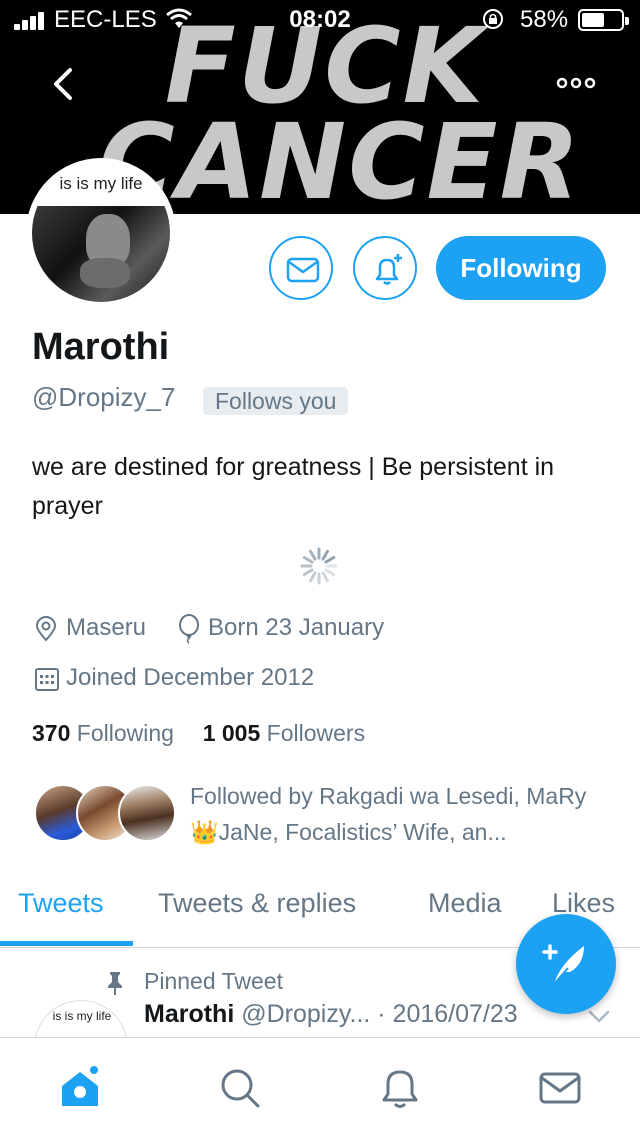  I want to click on profile-avatar: is is my life, so click(101, 233).